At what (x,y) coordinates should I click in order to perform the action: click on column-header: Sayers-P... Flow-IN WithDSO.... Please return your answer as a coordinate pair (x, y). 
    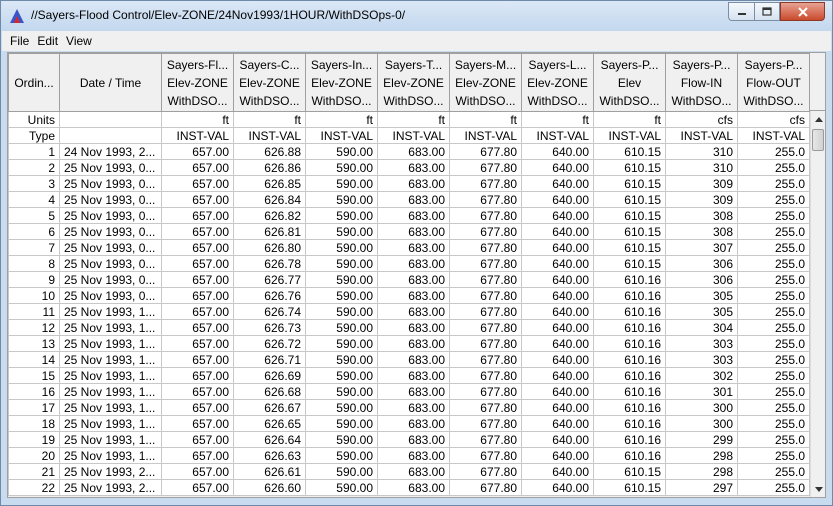
    Looking at the image, I should click on (701, 82).